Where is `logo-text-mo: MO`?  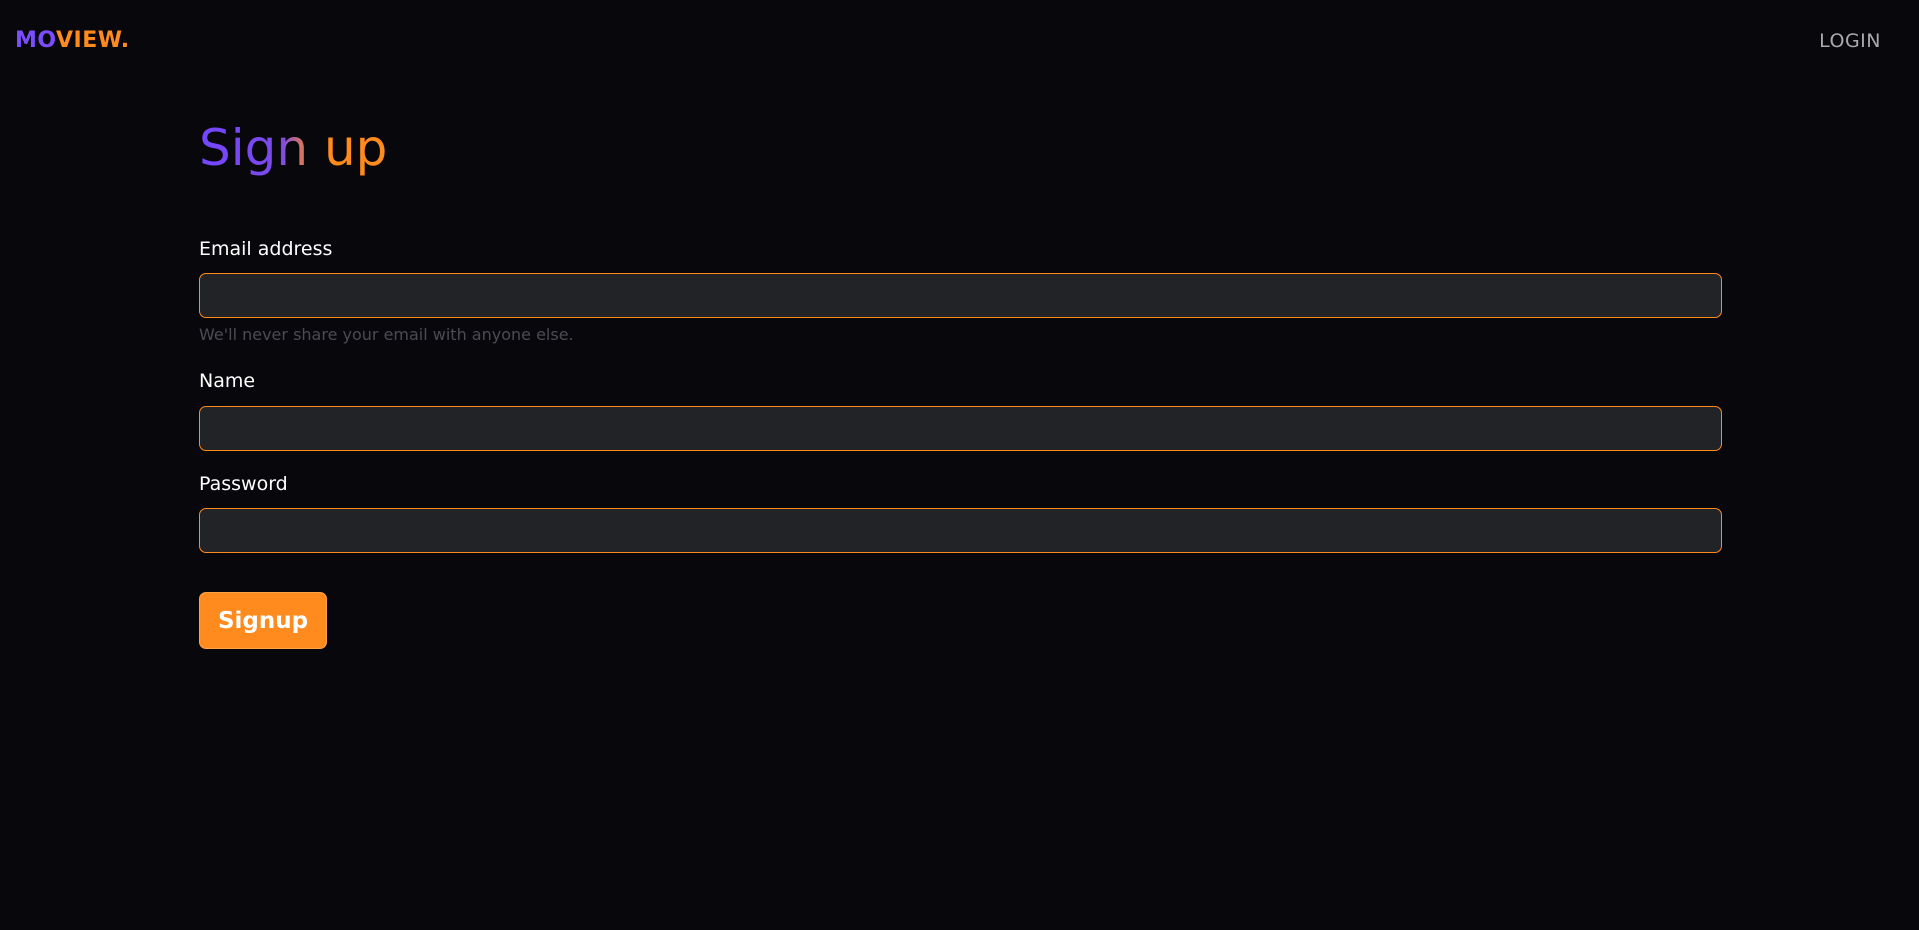 logo-text-mo: MO is located at coordinates (36, 40).